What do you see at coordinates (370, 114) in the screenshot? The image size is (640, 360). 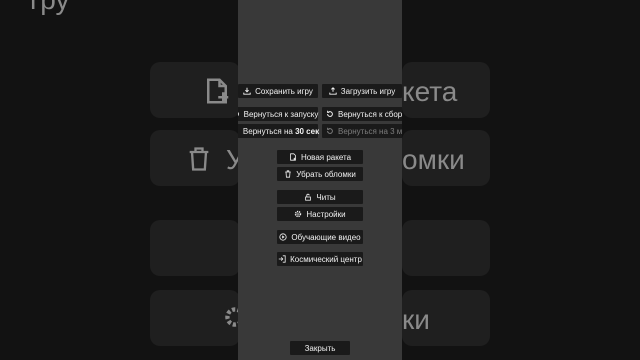 I see `return-to-build-label: Вернуться к сборке` at bounding box center [370, 114].